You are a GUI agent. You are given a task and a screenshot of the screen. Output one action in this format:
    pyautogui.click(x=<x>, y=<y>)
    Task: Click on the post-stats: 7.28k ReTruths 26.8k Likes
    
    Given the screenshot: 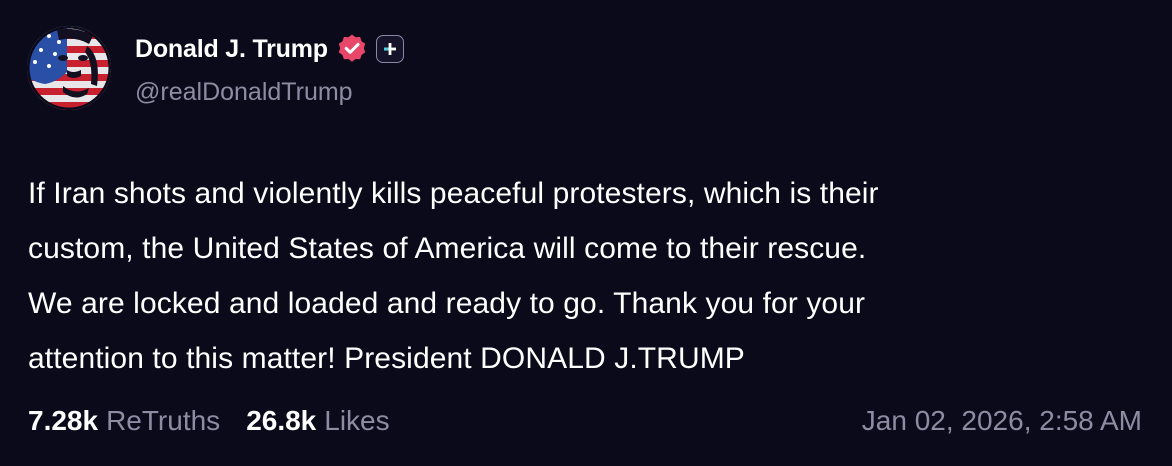 What is the action you would take?
    pyautogui.click(x=209, y=421)
    